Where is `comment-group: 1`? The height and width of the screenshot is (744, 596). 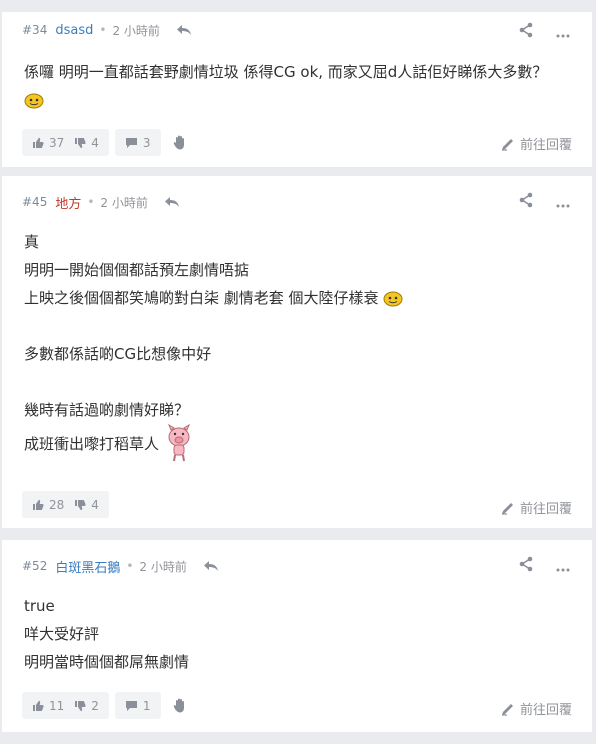 comment-group: 1 is located at coordinates (138, 706).